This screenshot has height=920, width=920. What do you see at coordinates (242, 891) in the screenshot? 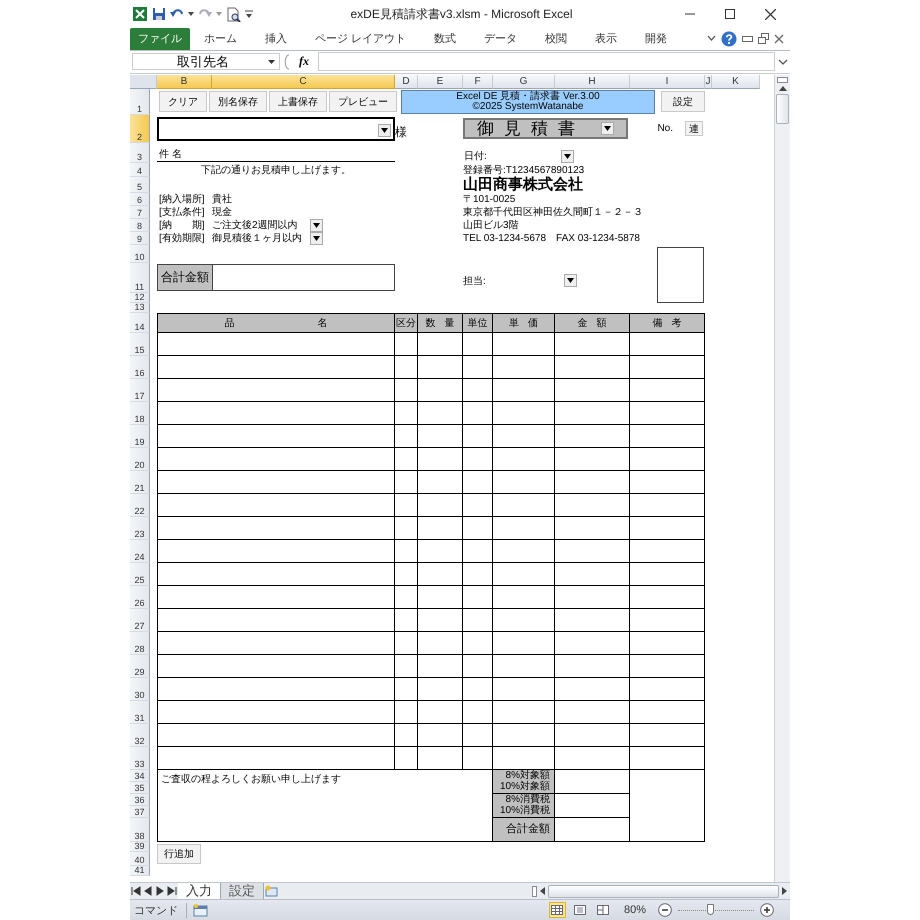
I see `sheet-tab: 設定` at bounding box center [242, 891].